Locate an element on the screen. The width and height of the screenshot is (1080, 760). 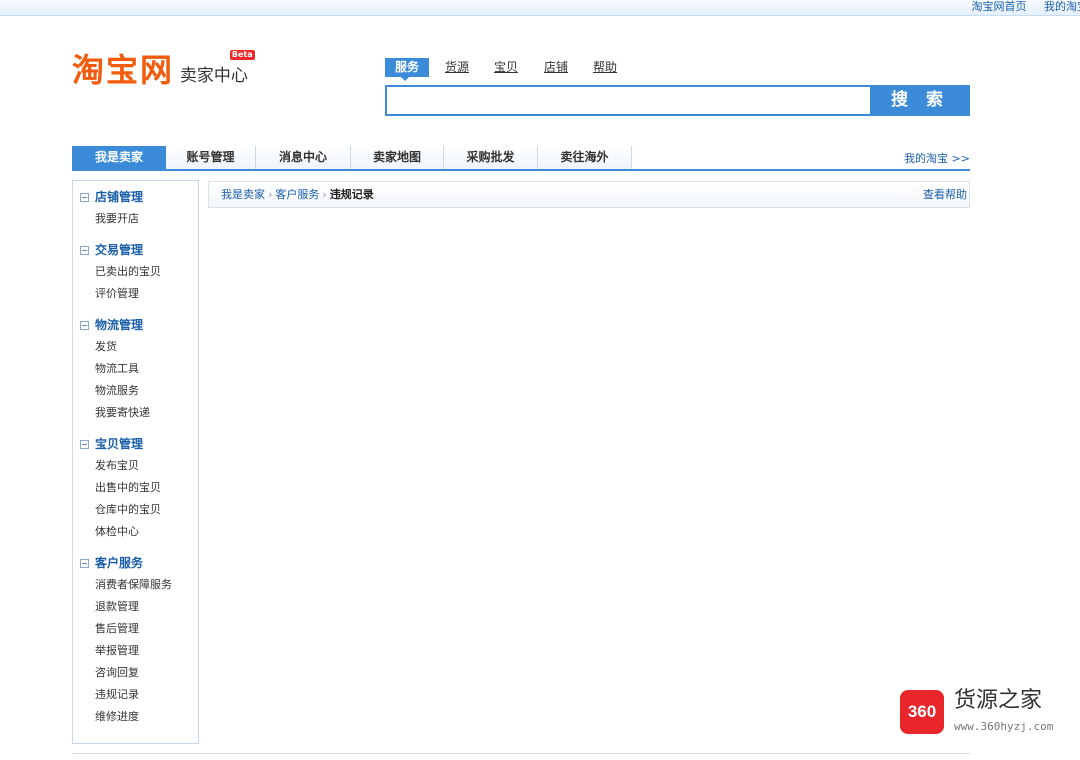
watermark: 360 货源之家 www.360hyzj.com is located at coordinates (989, 714).